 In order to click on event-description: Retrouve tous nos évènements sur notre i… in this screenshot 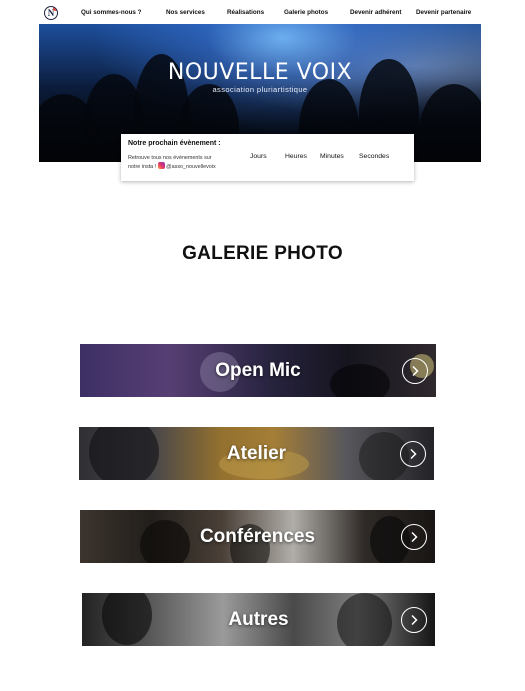, I will do `click(180, 162)`.